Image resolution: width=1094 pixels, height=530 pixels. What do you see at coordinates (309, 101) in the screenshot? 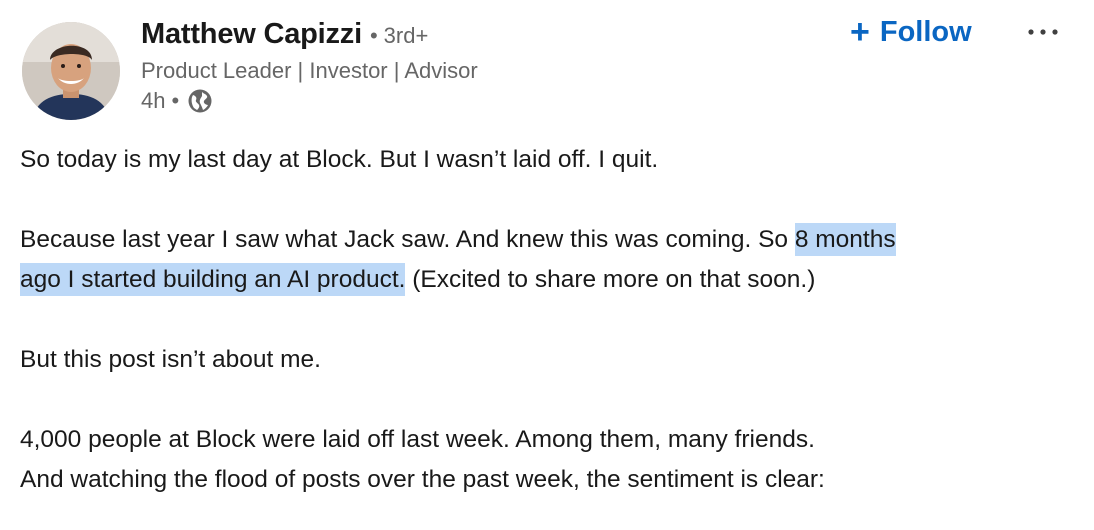
I see `post-meta: 4h •` at bounding box center [309, 101].